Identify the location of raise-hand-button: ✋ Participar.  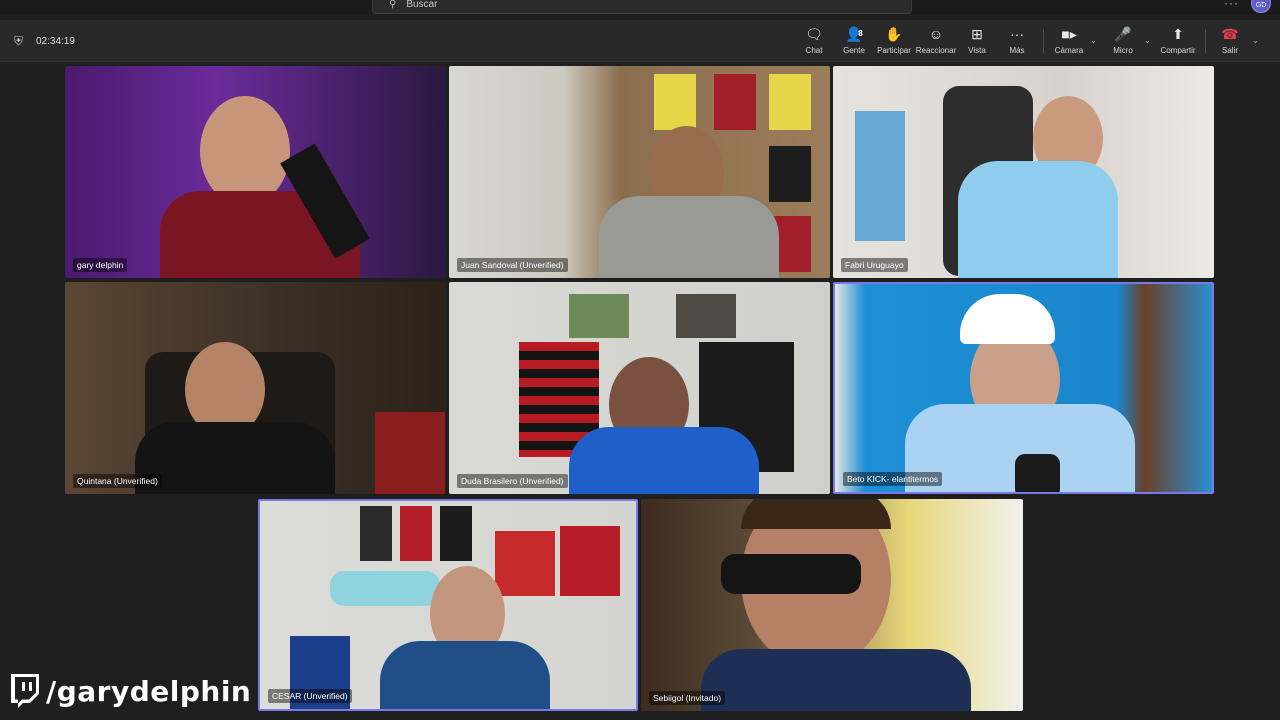
(894, 40).